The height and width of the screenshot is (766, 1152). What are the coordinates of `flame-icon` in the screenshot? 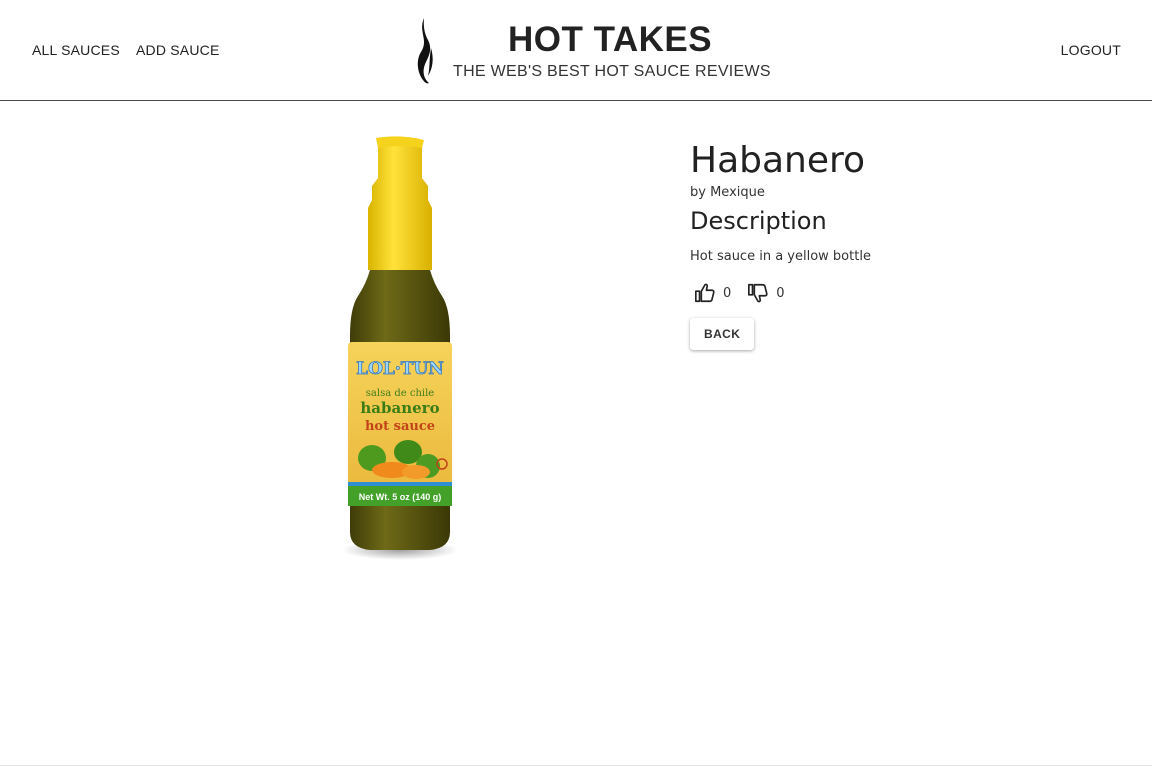 It's located at (425, 51).